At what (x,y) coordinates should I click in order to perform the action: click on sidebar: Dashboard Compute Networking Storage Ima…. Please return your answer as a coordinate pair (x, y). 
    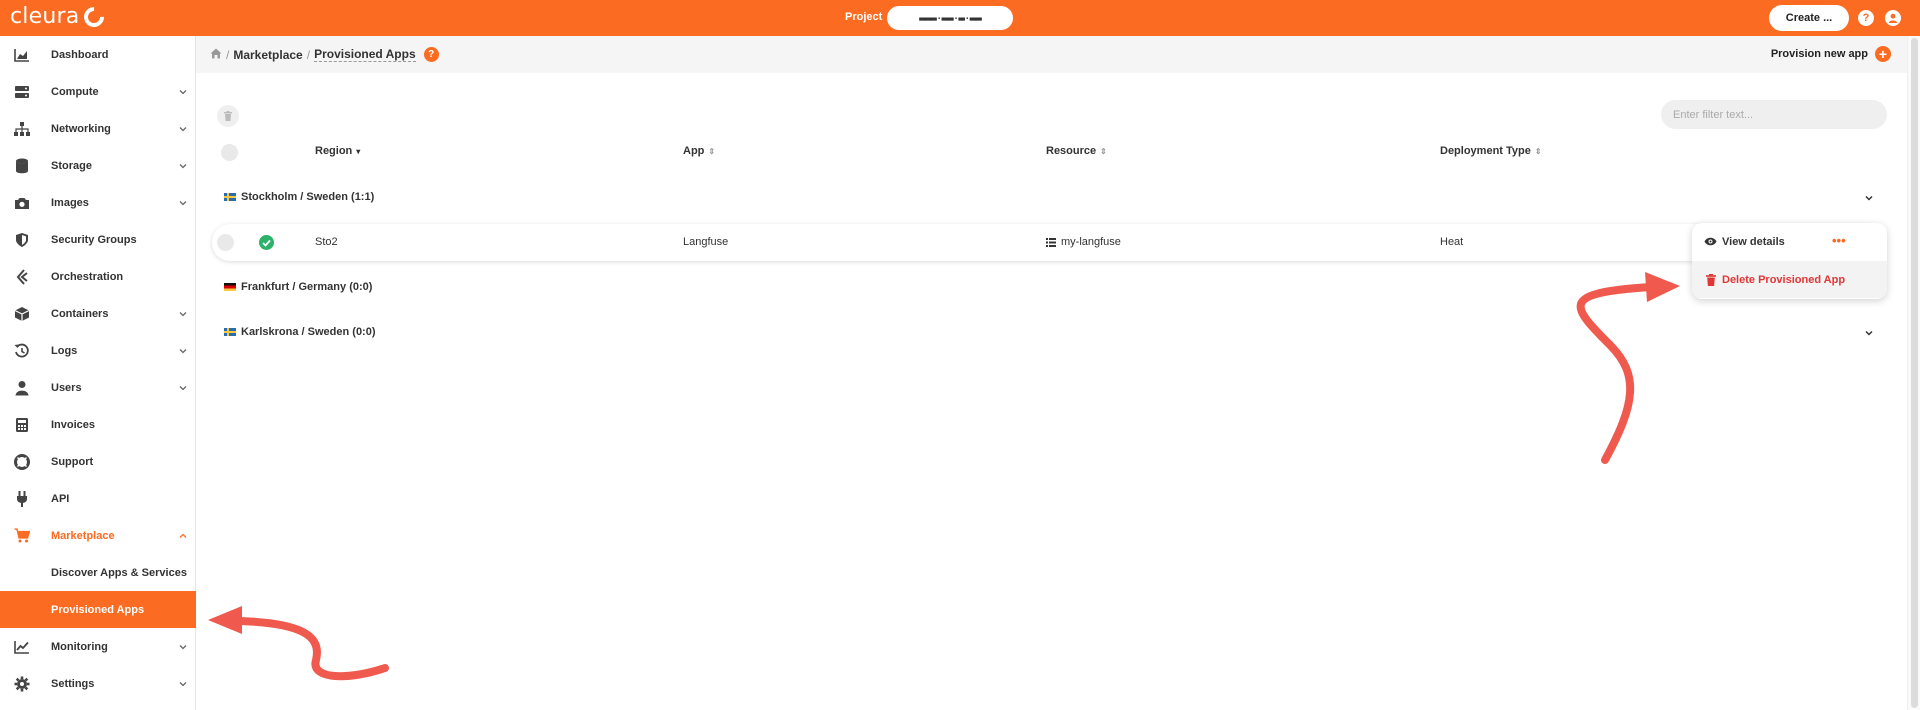
    Looking at the image, I should click on (98, 373).